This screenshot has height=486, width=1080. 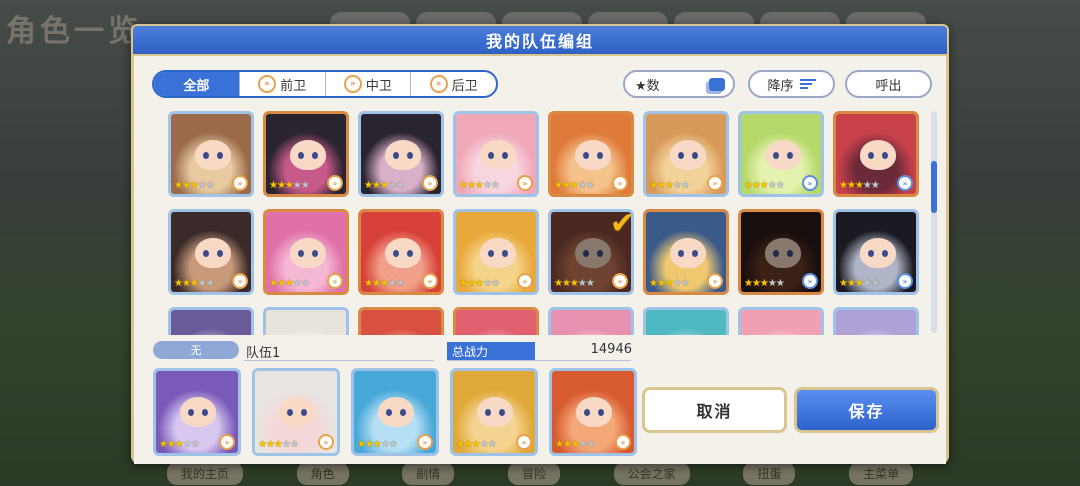 What do you see at coordinates (339, 360) in the screenshot?
I see `divider` at bounding box center [339, 360].